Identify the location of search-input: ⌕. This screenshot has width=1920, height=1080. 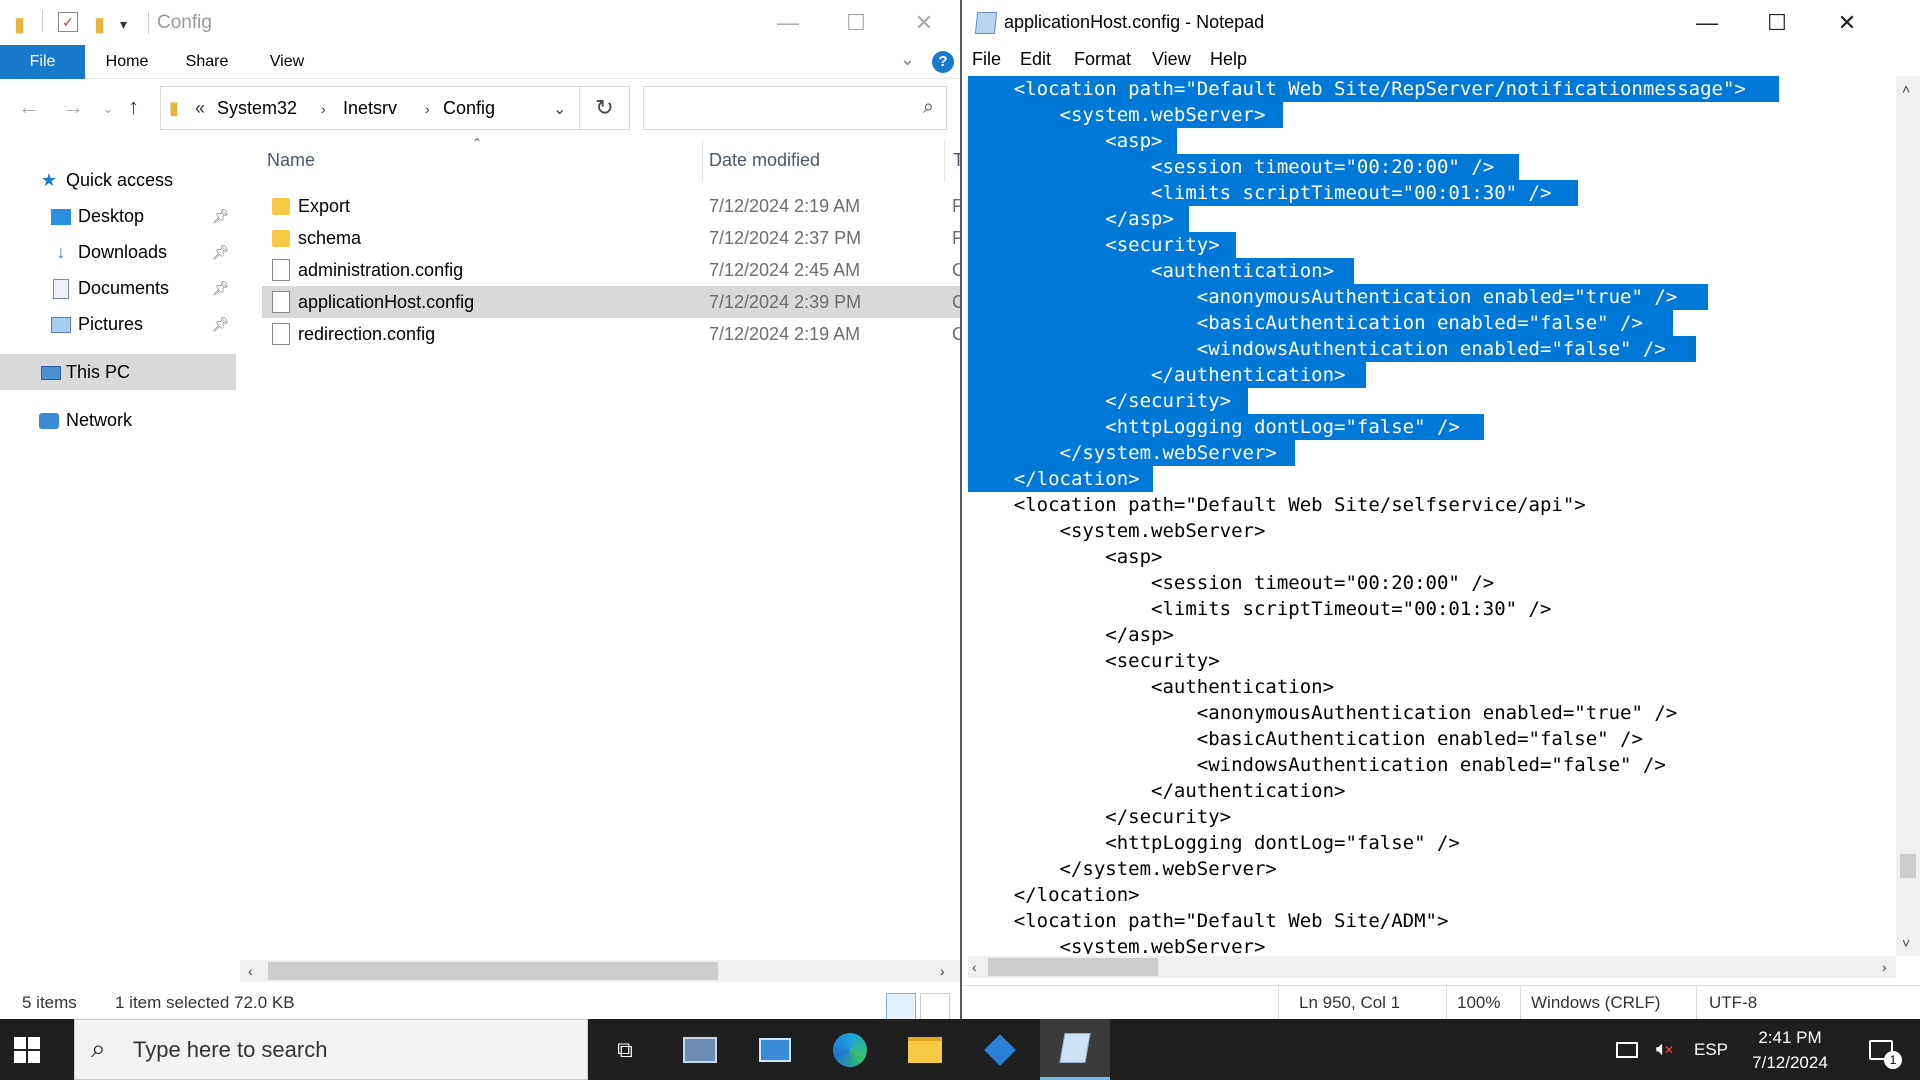
(795, 108).